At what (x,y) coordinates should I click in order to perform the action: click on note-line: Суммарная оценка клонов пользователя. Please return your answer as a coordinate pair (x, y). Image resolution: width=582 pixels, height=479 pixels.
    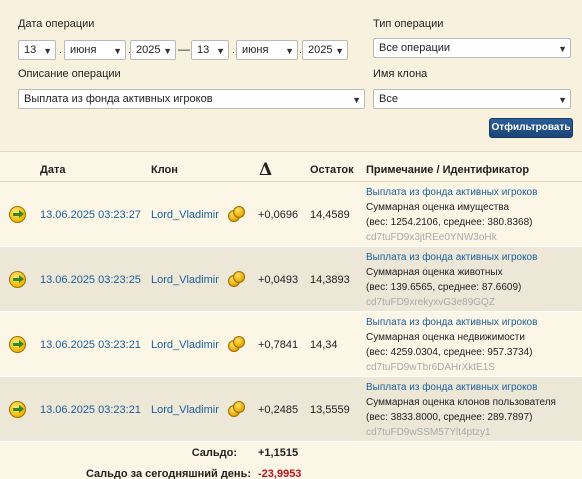
    Looking at the image, I should click on (461, 402).